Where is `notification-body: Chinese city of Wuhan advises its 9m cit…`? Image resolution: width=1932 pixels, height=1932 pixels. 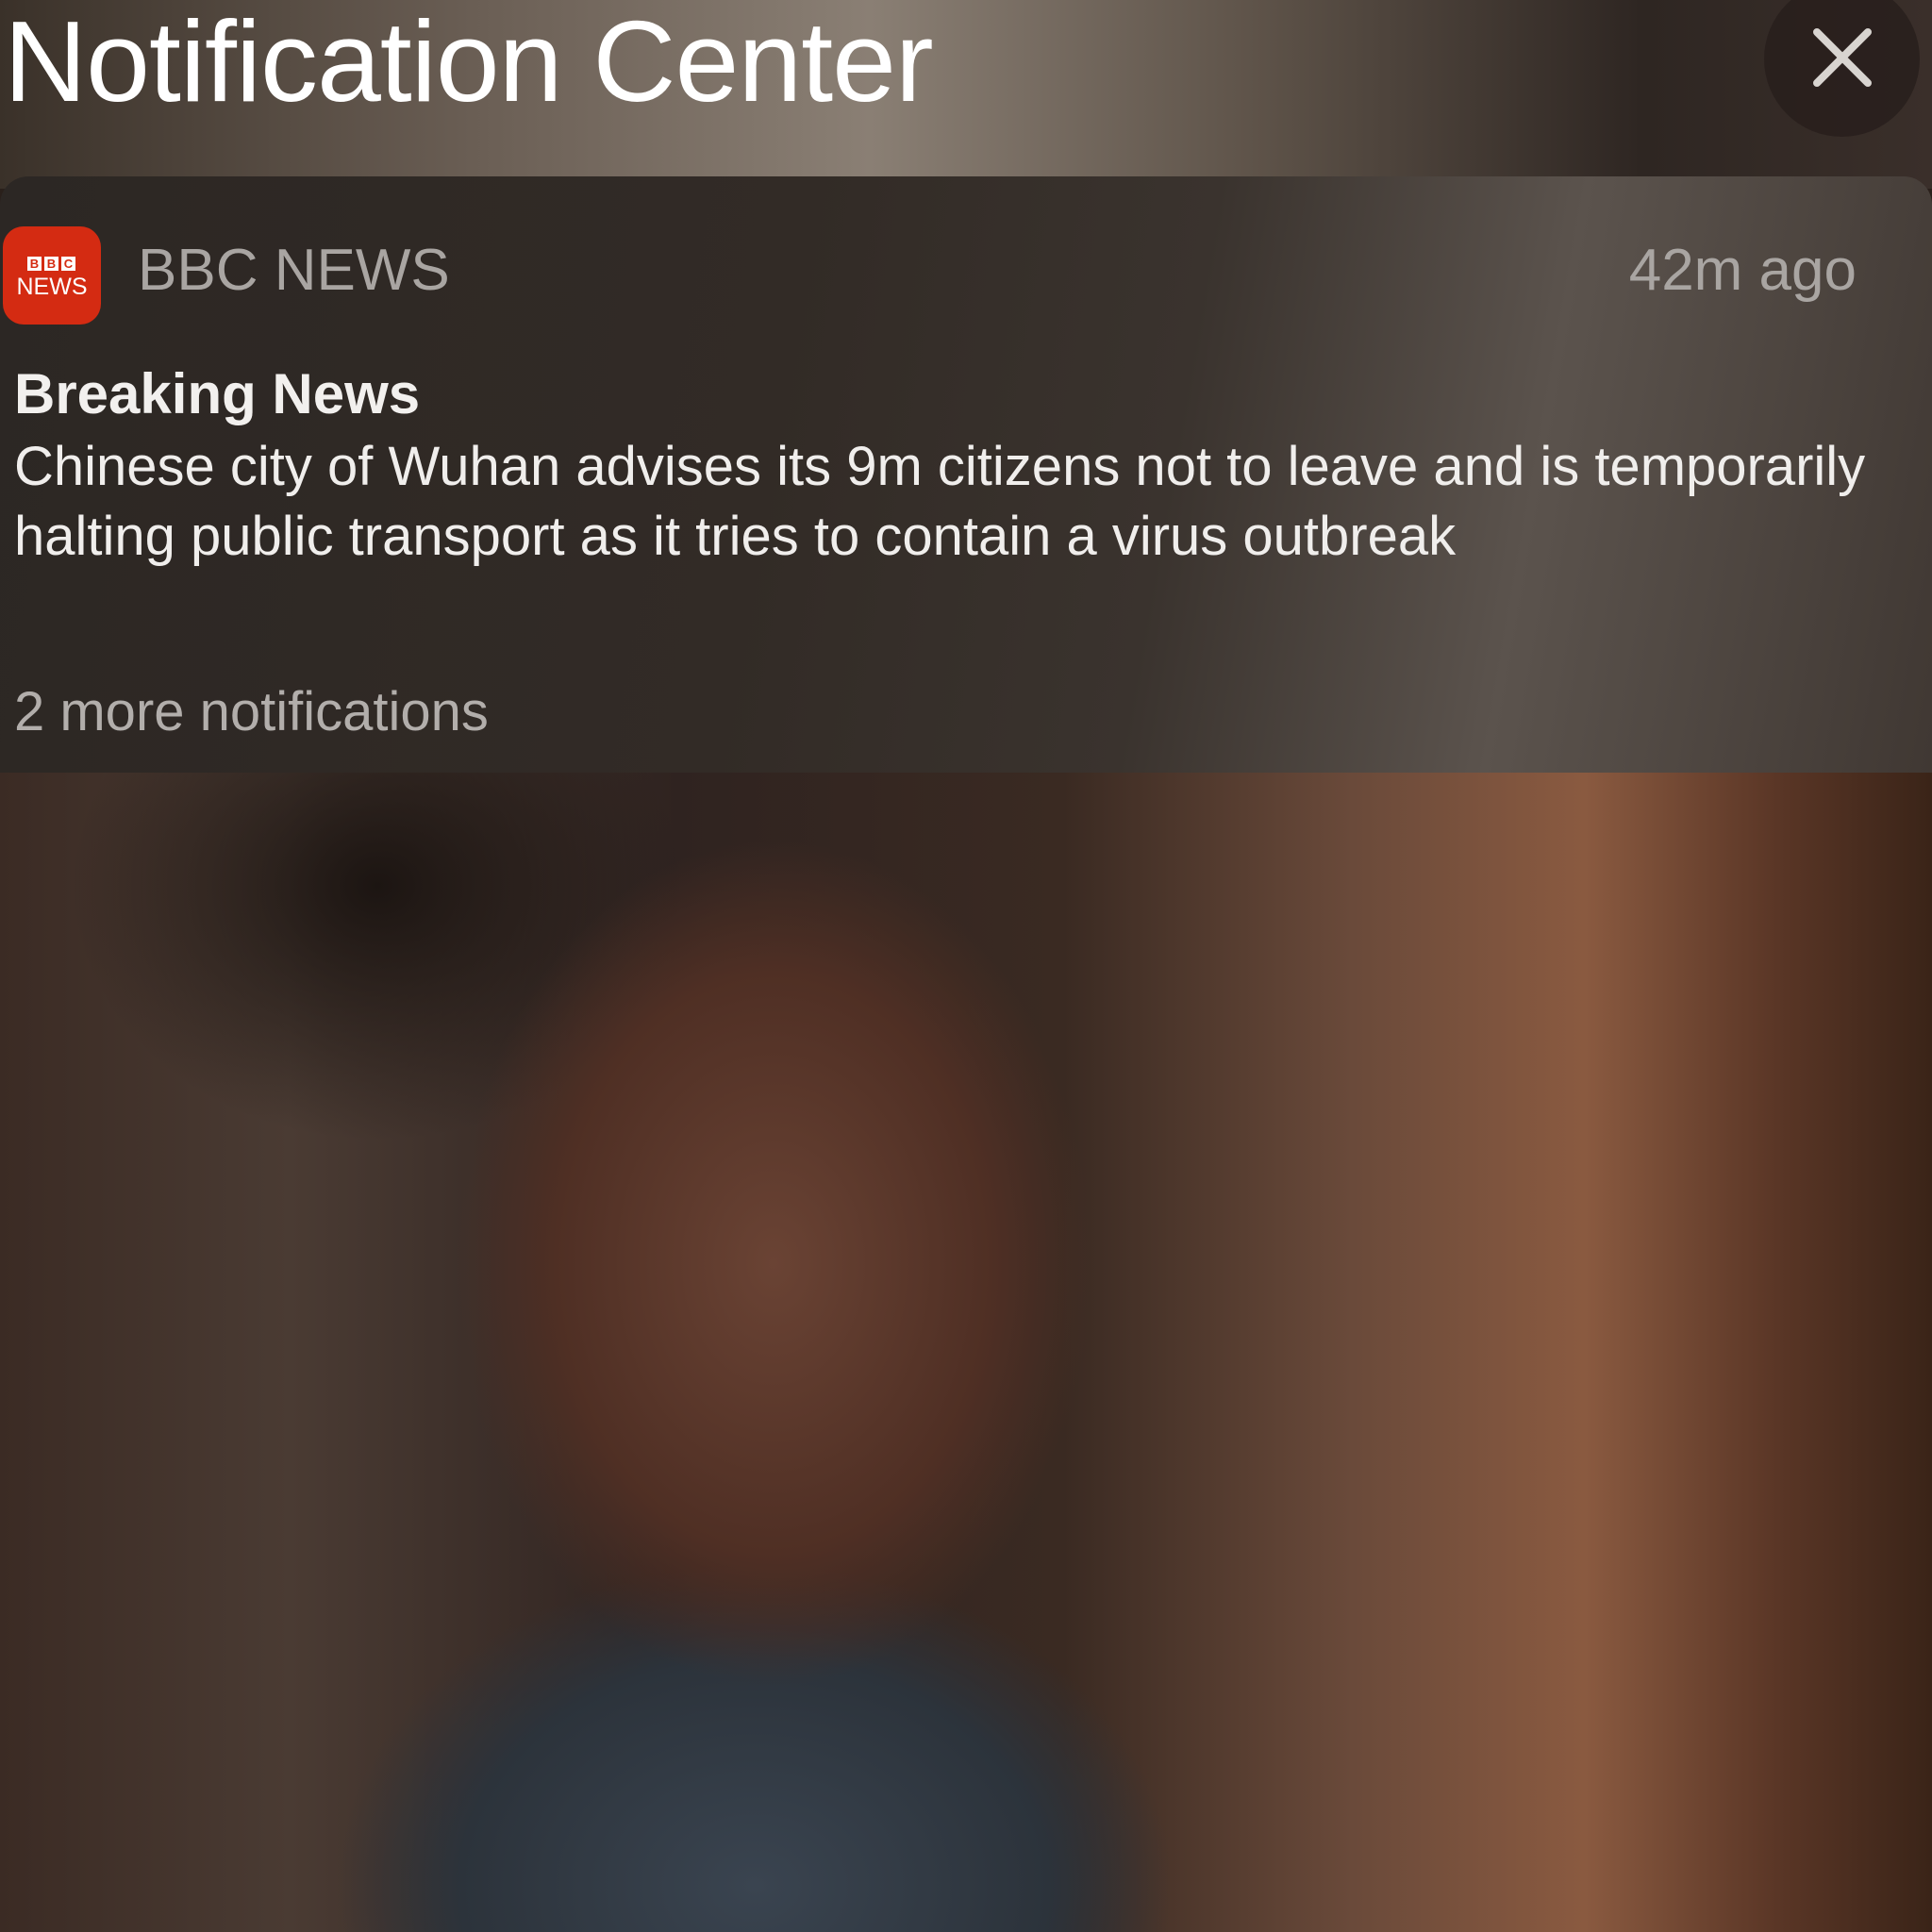
notification-body: Chinese city of Wuhan advises its 9m cit… is located at coordinates (940, 501).